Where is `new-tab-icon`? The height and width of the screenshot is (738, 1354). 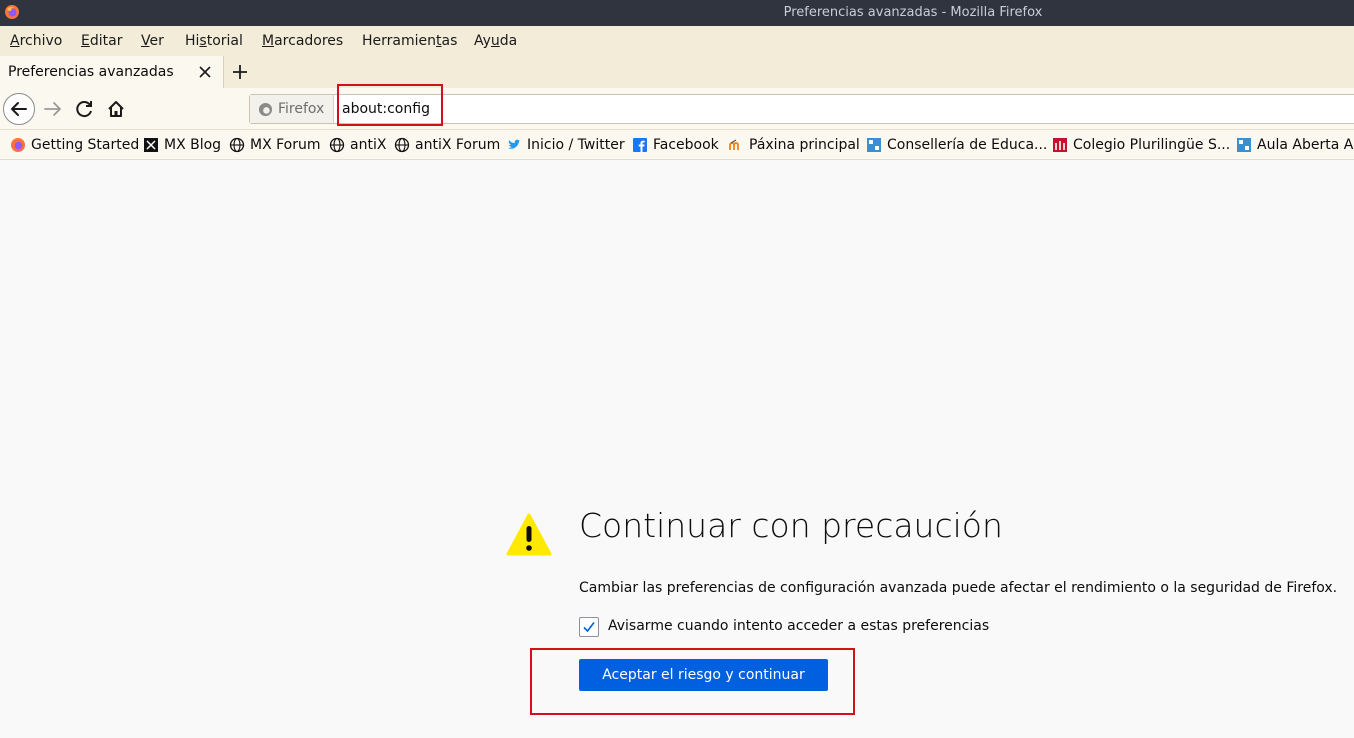
new-tab-icon is located at coordinates (240, 72).